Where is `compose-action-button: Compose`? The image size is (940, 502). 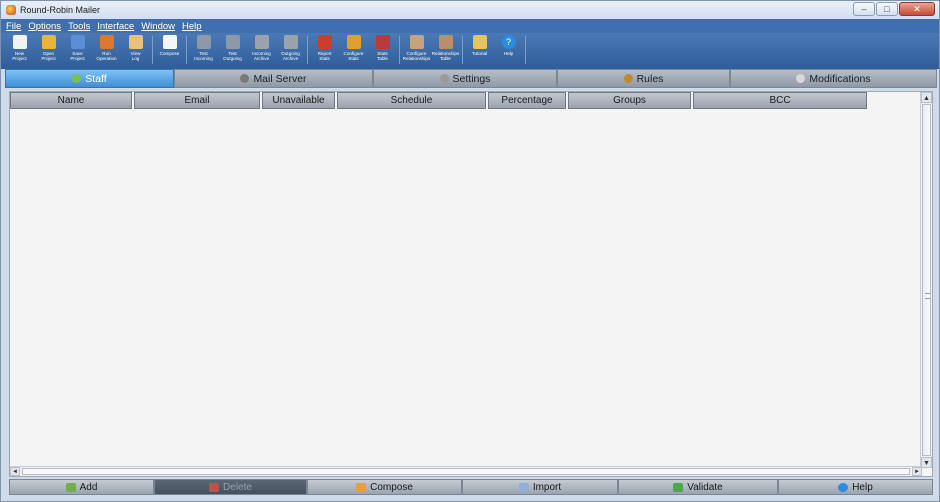 compose-action-button: Compose is located at coordinates (384, 487).